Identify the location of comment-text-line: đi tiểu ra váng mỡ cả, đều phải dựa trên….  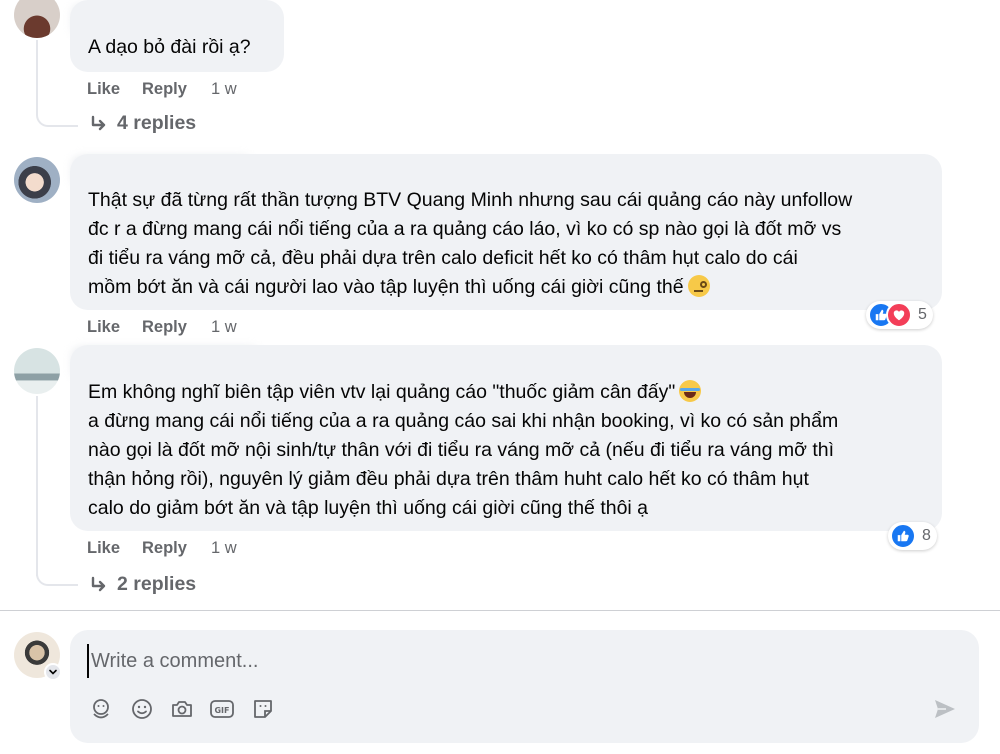
(443, 258).